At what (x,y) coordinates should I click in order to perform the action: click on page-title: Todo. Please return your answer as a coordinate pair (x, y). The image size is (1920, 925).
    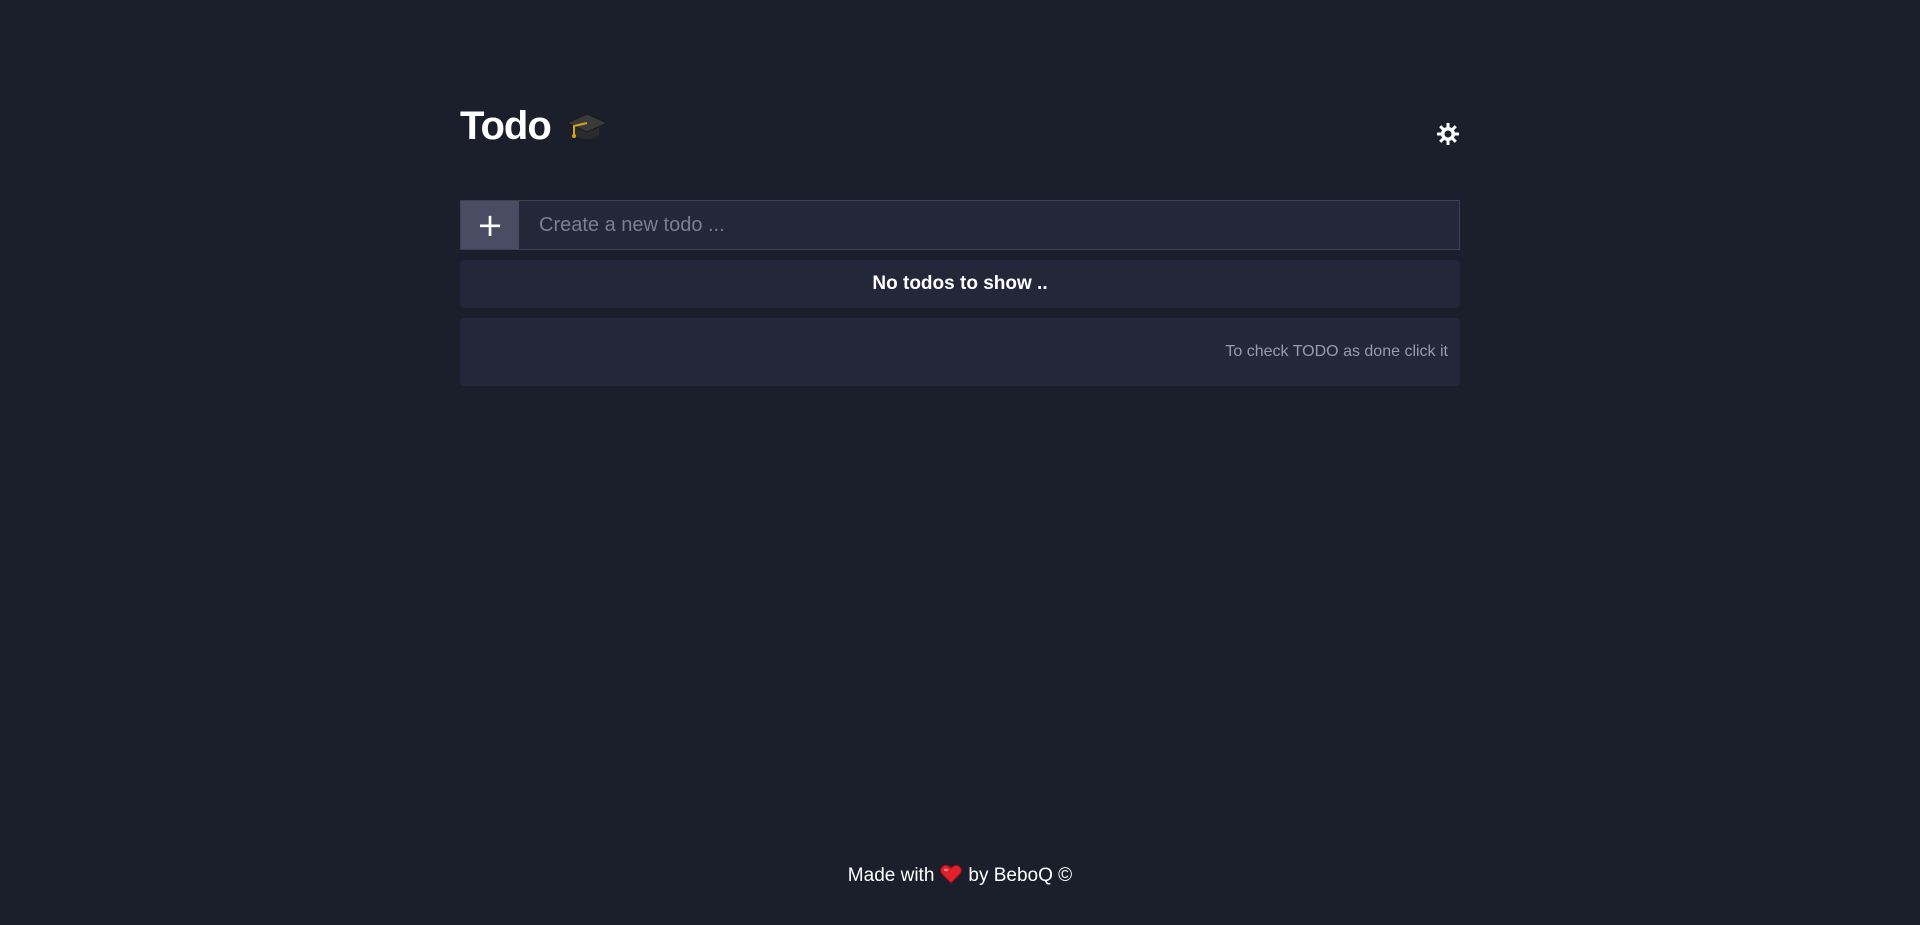
    Looking at the image, I should click on (506, 126).